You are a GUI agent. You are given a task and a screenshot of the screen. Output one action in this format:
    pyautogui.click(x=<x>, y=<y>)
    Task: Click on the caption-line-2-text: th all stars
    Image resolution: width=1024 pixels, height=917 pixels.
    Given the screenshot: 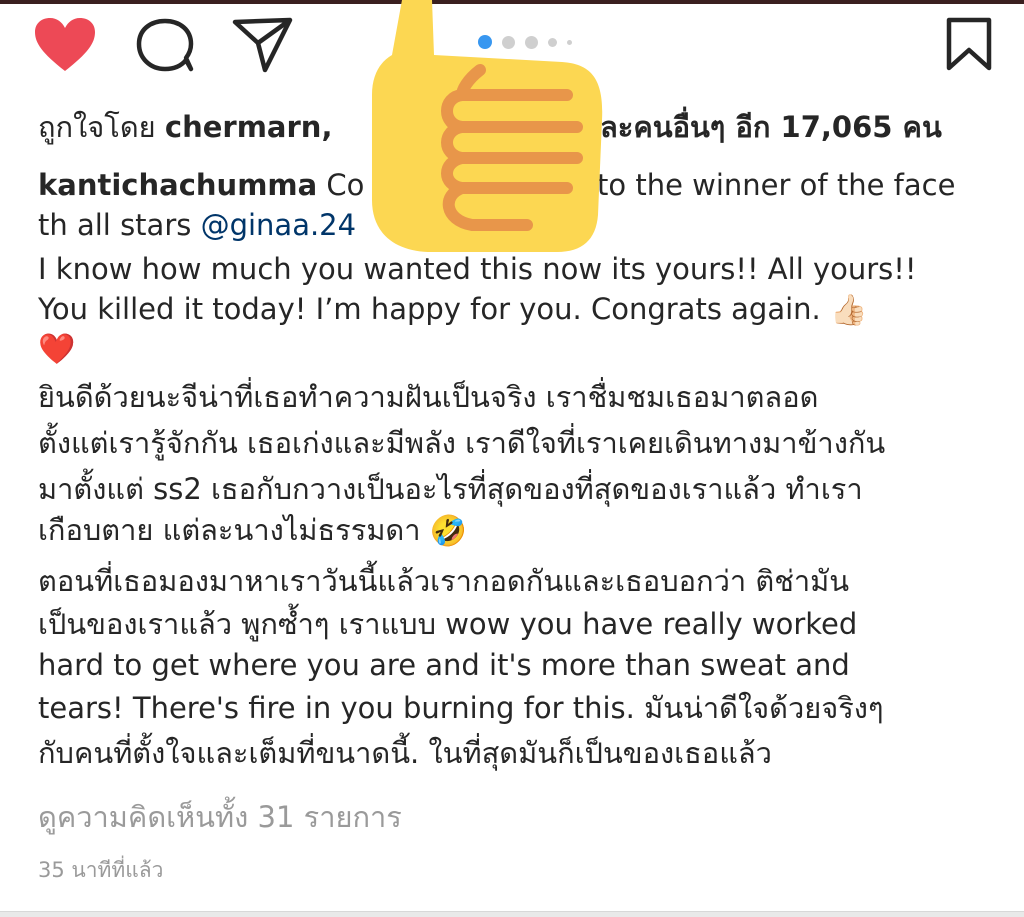 What is the action you would take?
    pyautogui.click(x=119, y=225)
    